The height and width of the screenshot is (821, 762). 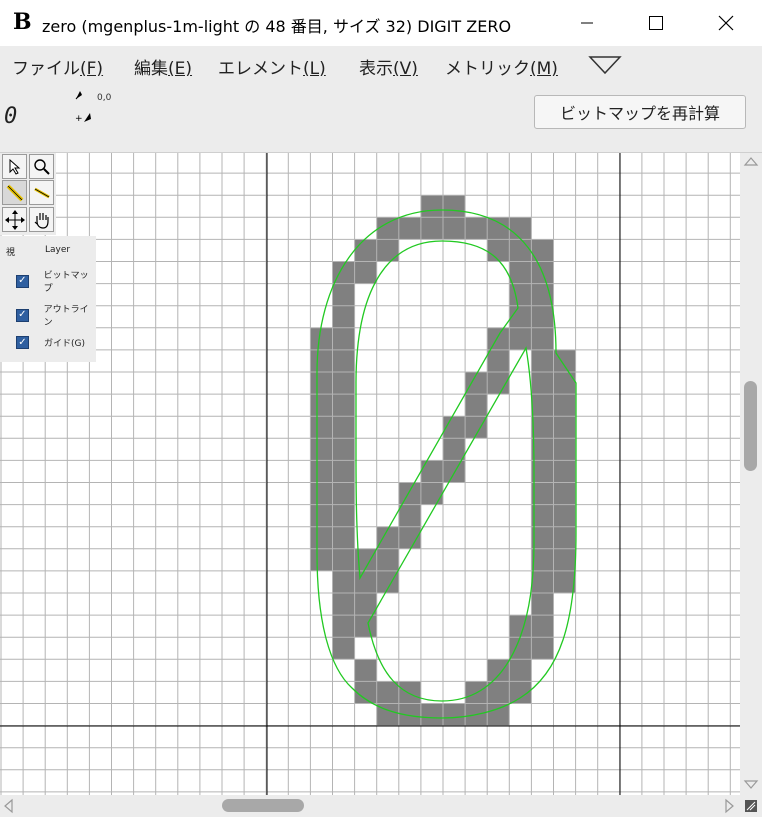 What do you see at coordinates (751, 474) in the screenshot?
I see `vertical-scrollbar` at bounding box center [751, 474].